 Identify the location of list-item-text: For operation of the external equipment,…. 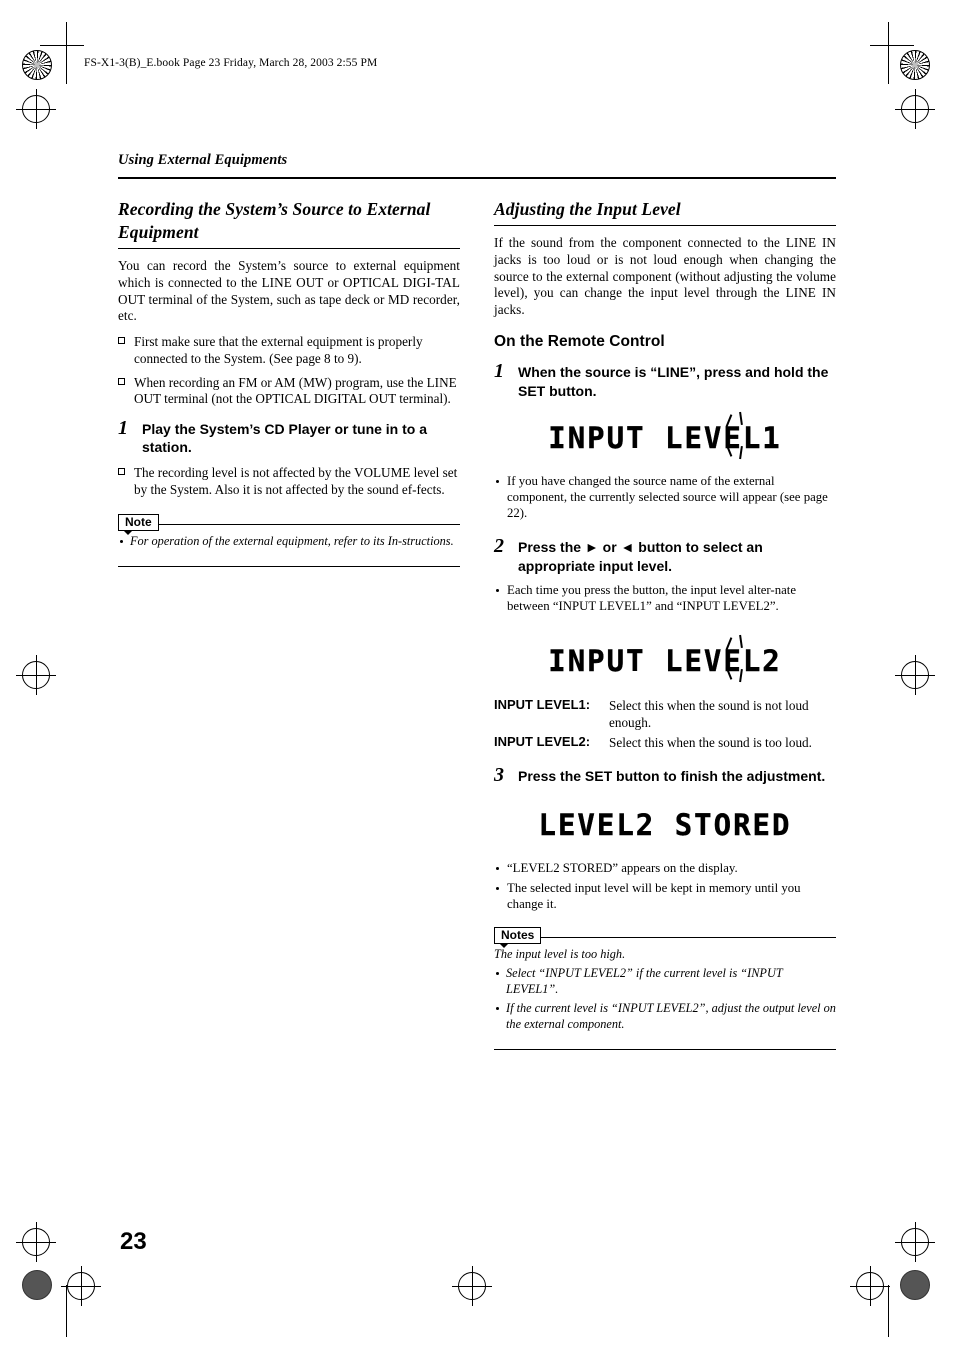
(292, 541).